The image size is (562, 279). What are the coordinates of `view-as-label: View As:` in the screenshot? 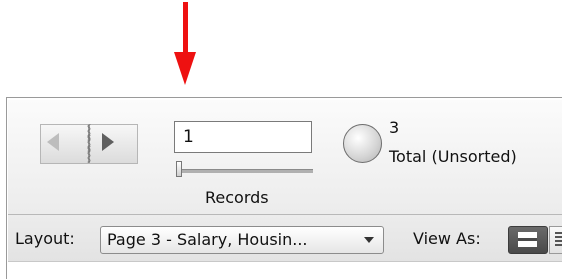 It's located at (447, 238).